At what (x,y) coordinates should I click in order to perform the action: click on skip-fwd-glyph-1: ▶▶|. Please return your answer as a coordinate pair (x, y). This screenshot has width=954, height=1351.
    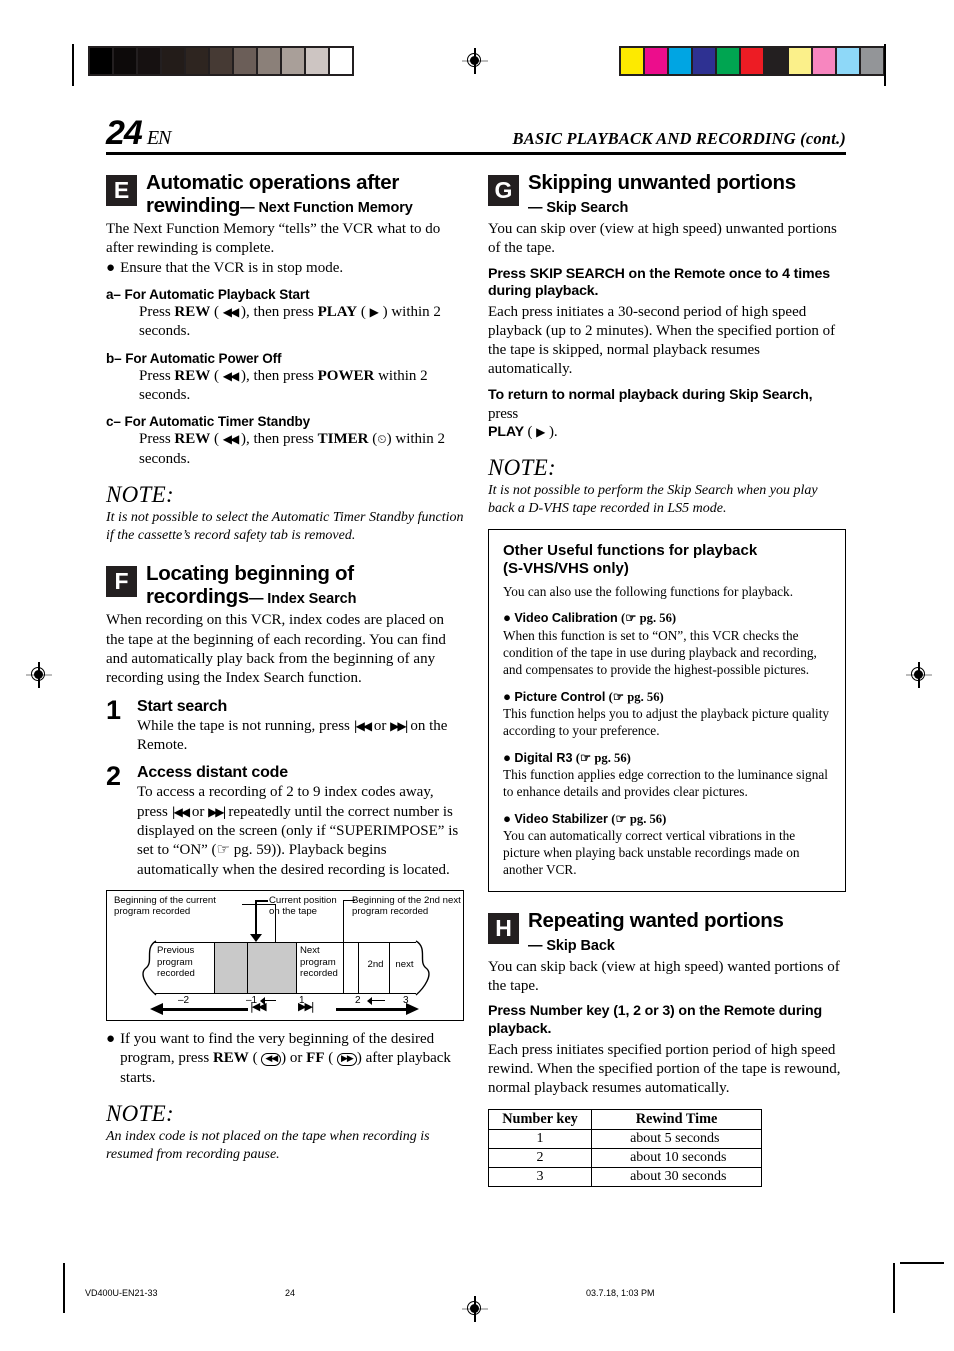
    Looking at the image, I should click on (399, 725).